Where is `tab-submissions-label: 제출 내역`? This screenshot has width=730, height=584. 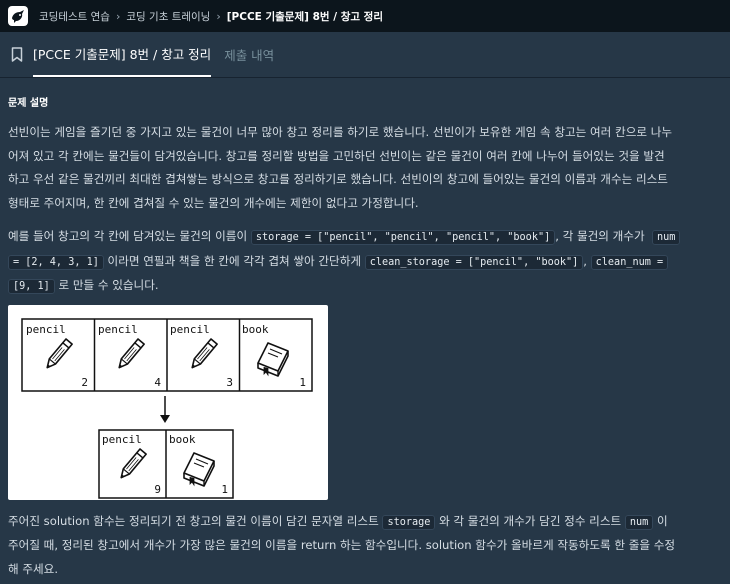
tab-submissions-label: 제출 내역 is located at coordinates (249, 55).